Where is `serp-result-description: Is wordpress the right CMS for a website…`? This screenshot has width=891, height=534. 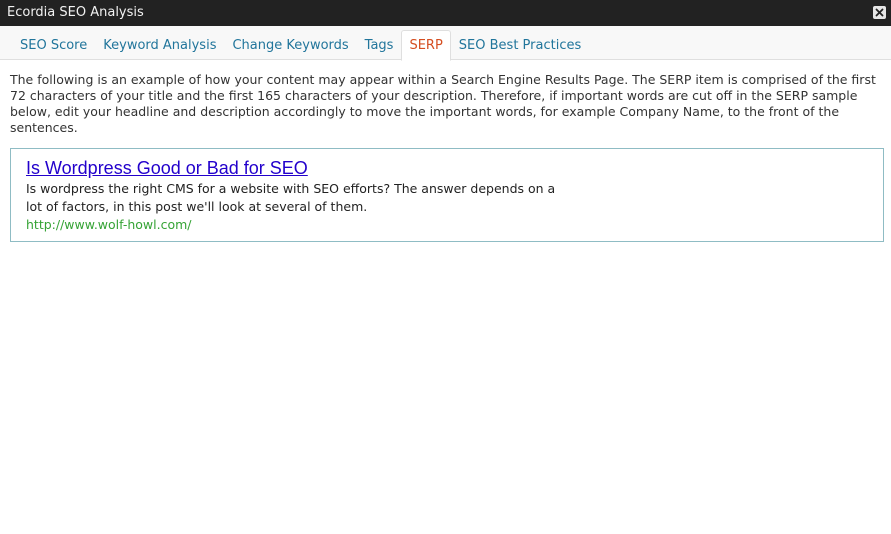 serp-result-description: Is wordpress the right CMS for a website… is located at coordinates (291, 197).